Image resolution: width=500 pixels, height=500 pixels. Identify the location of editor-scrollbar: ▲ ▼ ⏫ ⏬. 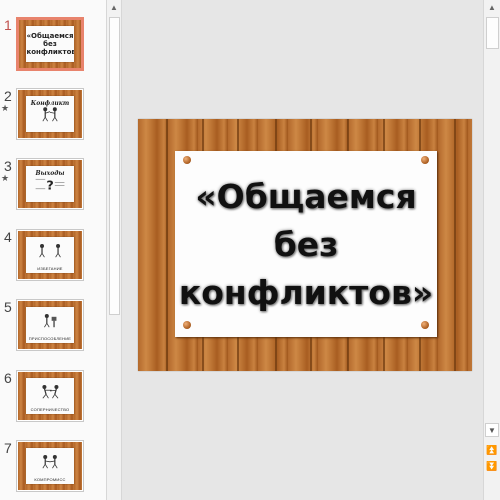
(491, 250).